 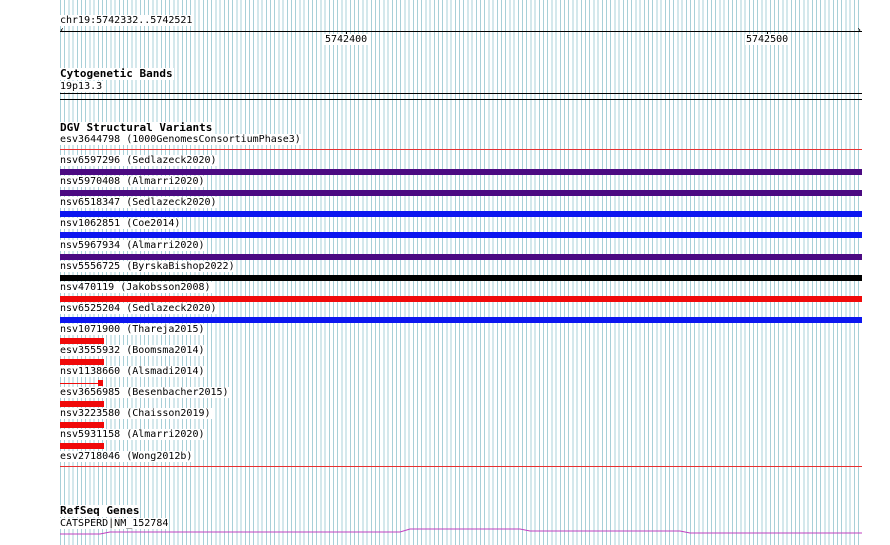 What do you see at coordinates (346, 39) in the screenshot?
I see `ruler-tick-label: 5742400` at bounding box center [346, 39].